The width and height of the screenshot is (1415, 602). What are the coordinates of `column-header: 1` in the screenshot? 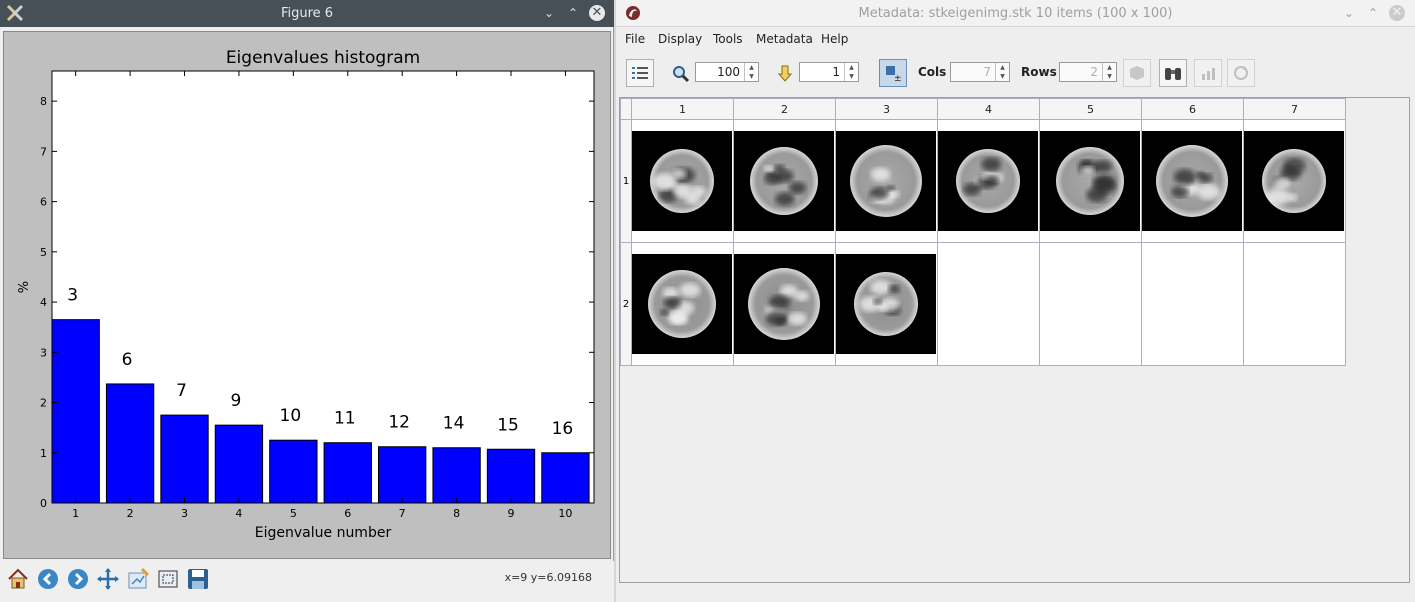 It's located at (682, 109).